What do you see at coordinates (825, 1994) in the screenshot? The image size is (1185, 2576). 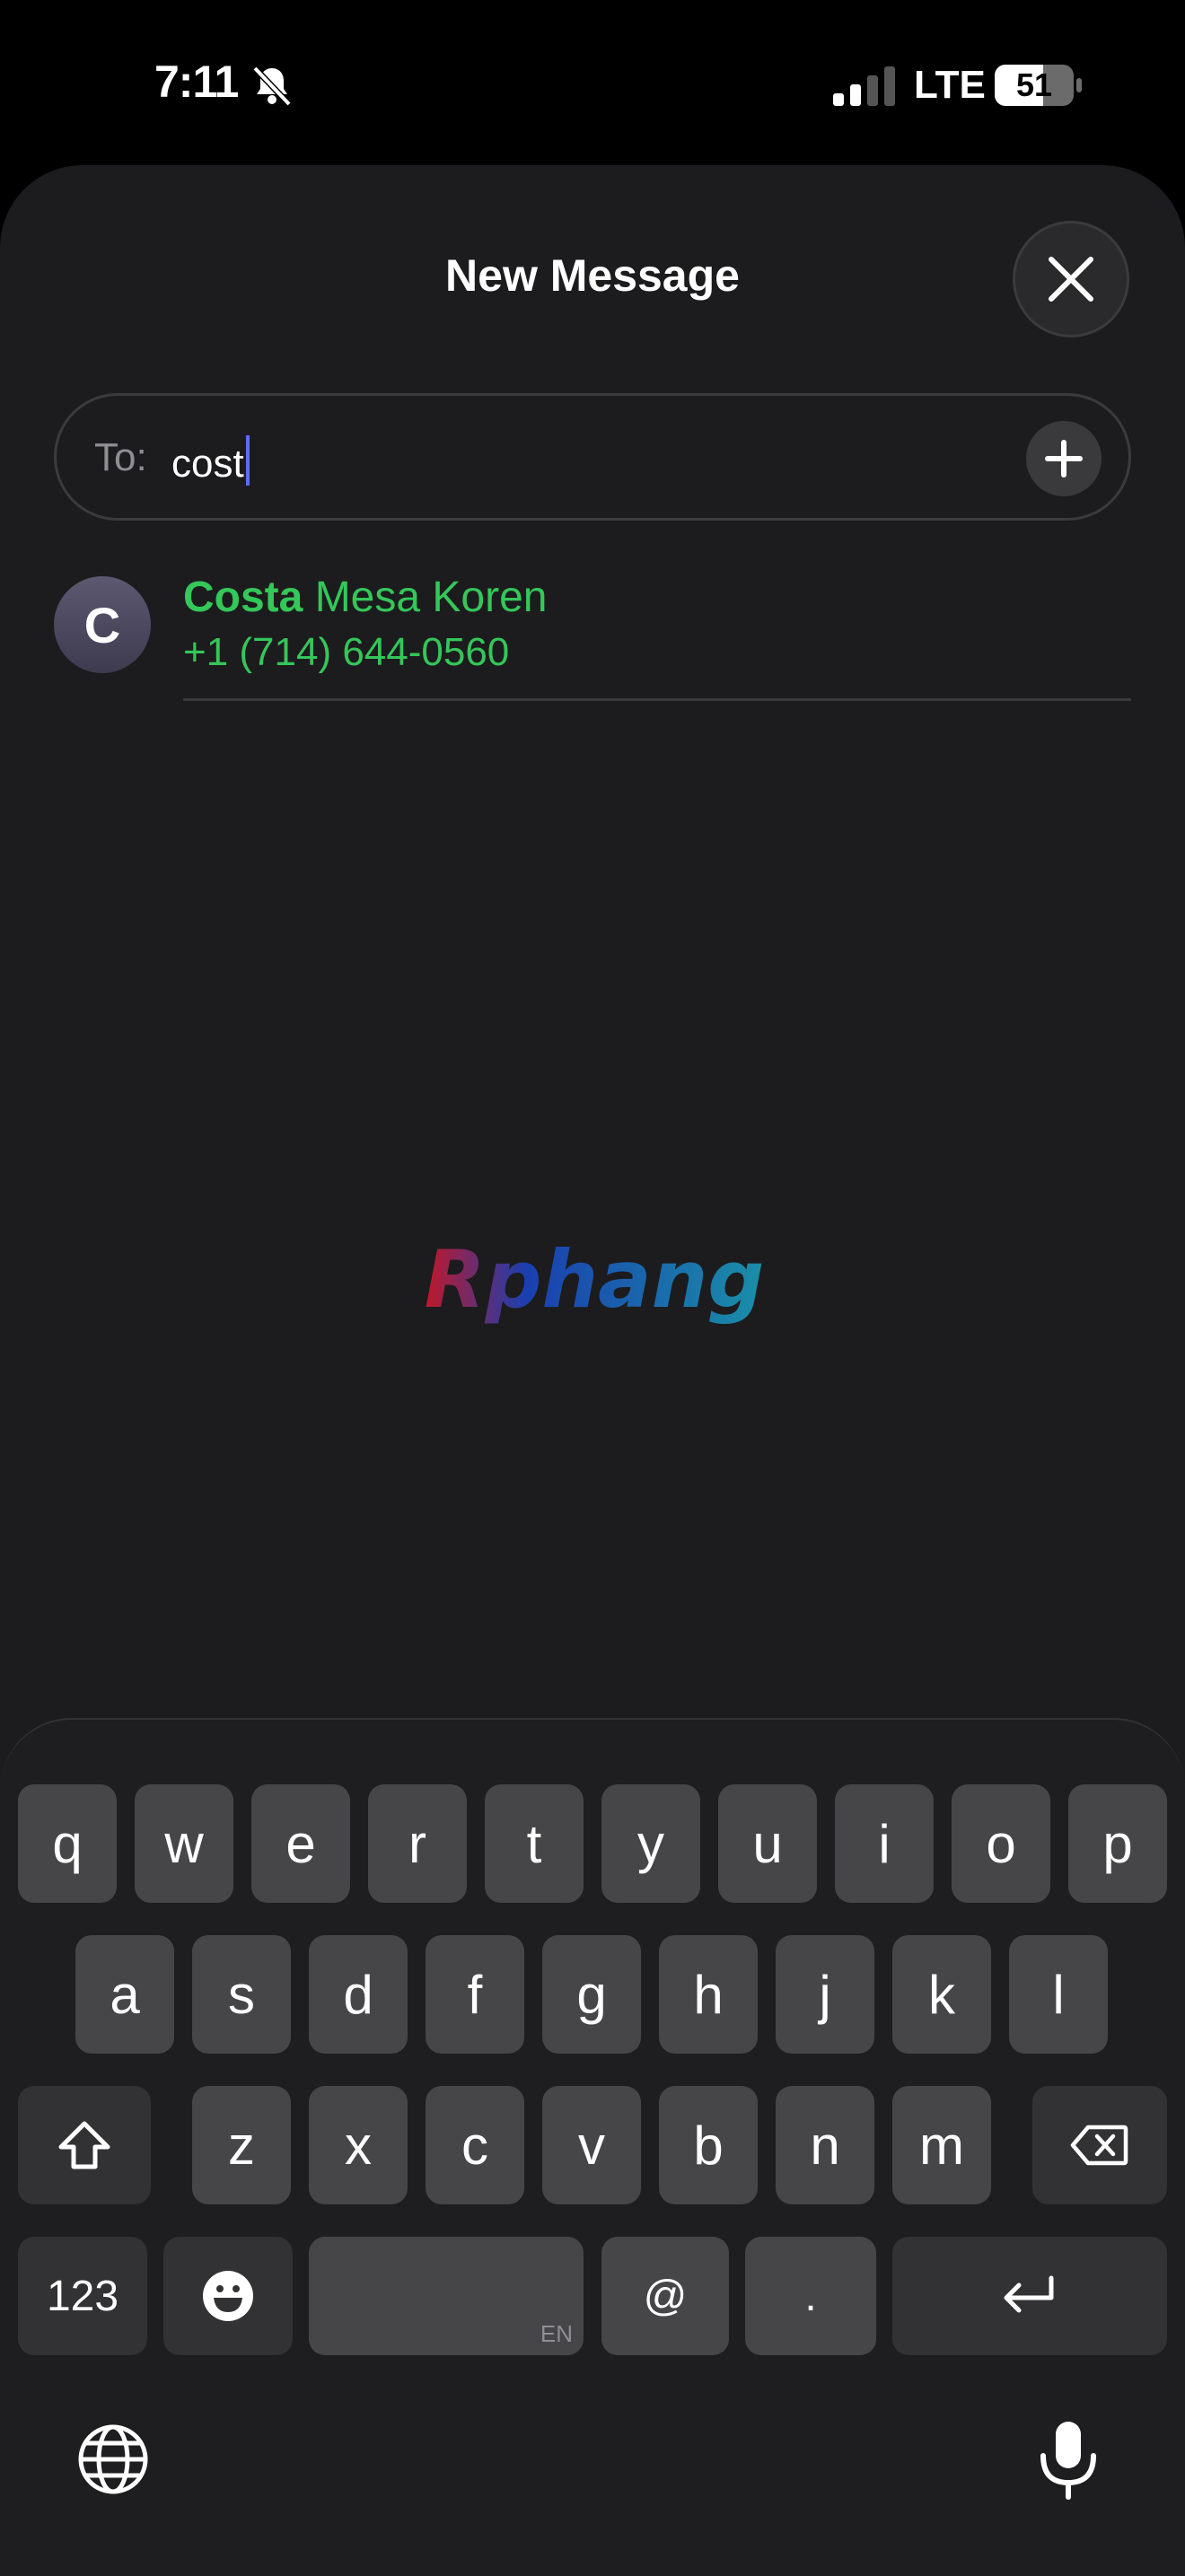 I see `key-j: j` at bounding box center [825, 1994].